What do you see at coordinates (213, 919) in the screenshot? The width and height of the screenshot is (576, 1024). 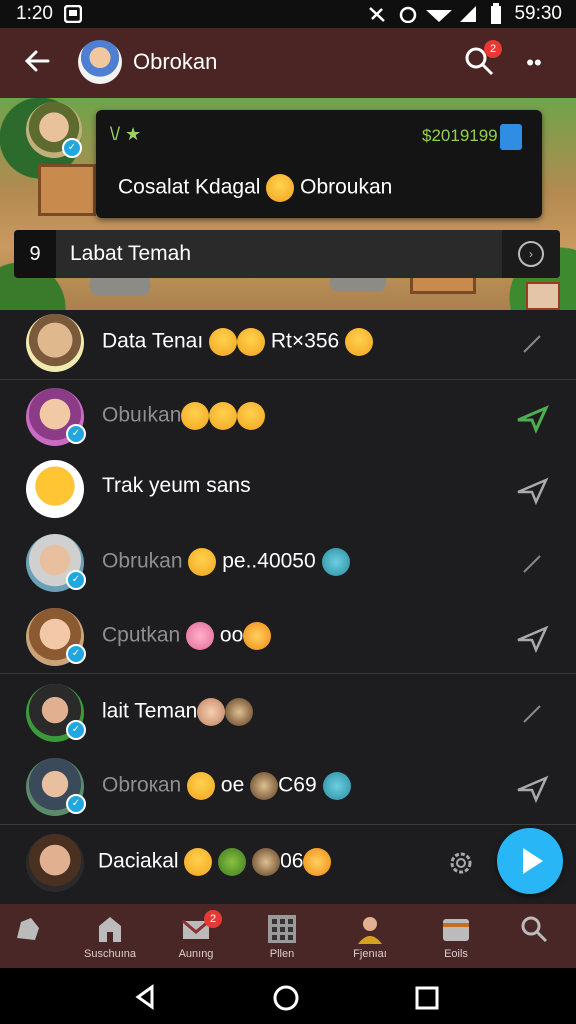 I see `nav-badge: 2` at bounding box center [213, 919].